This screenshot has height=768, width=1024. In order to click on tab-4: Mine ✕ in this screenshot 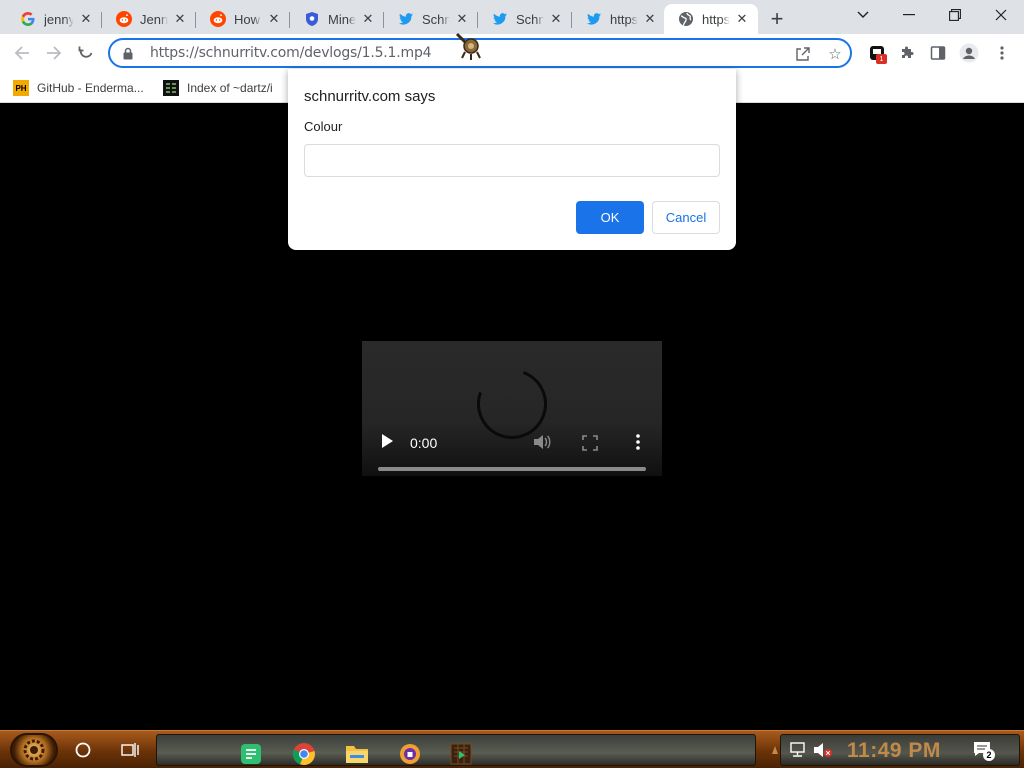, I will do `click(337, 19)`.